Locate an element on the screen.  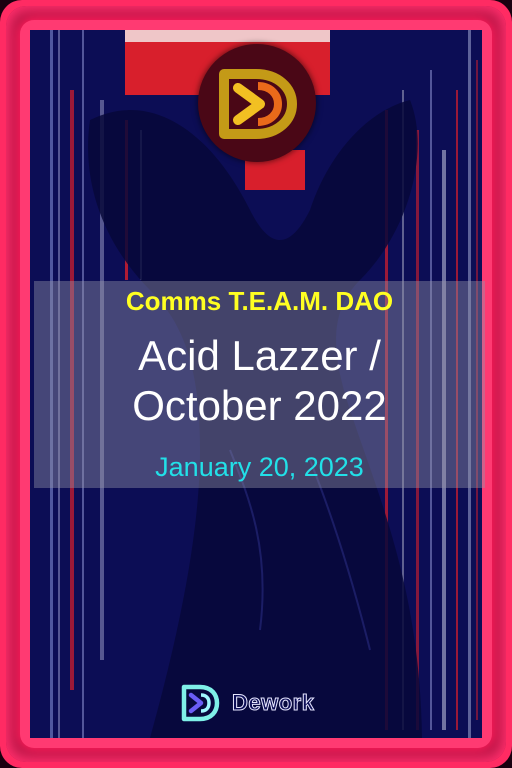
brand-name: Dework is located at coordinates (273, 703).